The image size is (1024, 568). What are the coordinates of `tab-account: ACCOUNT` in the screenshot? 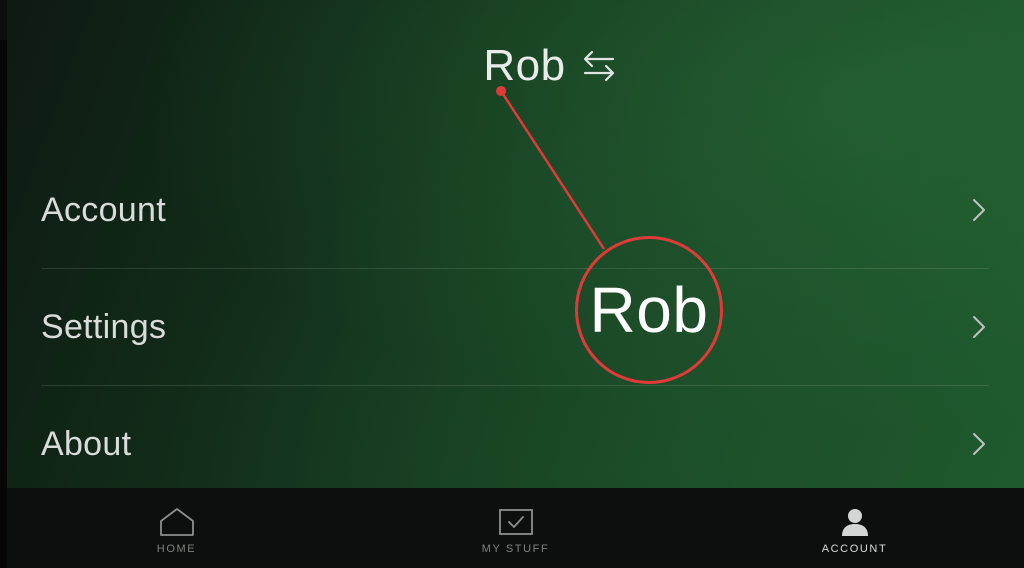 It's located at (854, 528).